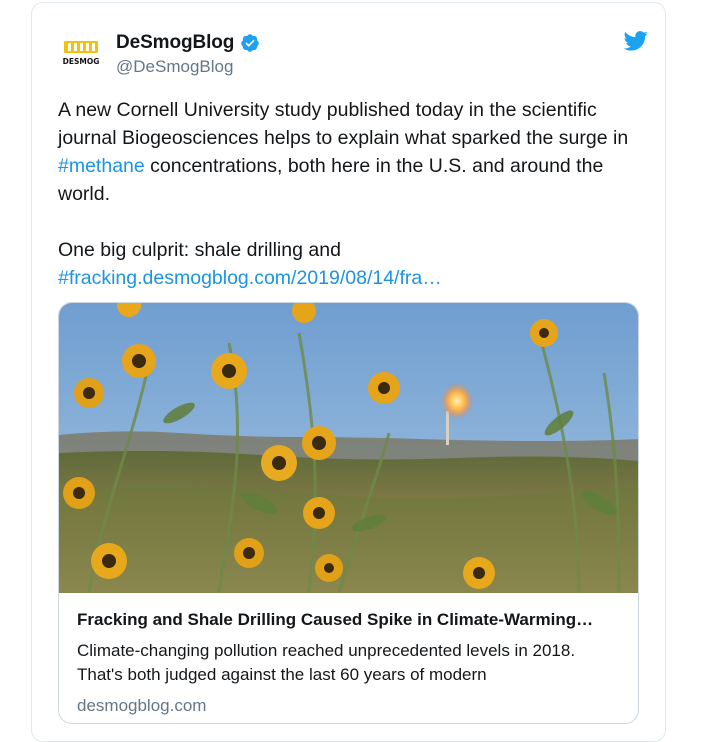 This screenshot has width=720, height=742. What do you see at coordinates (81, 50) in the screenshot?
I see `avatar: DESMOG` at bounding box center [81, 50].